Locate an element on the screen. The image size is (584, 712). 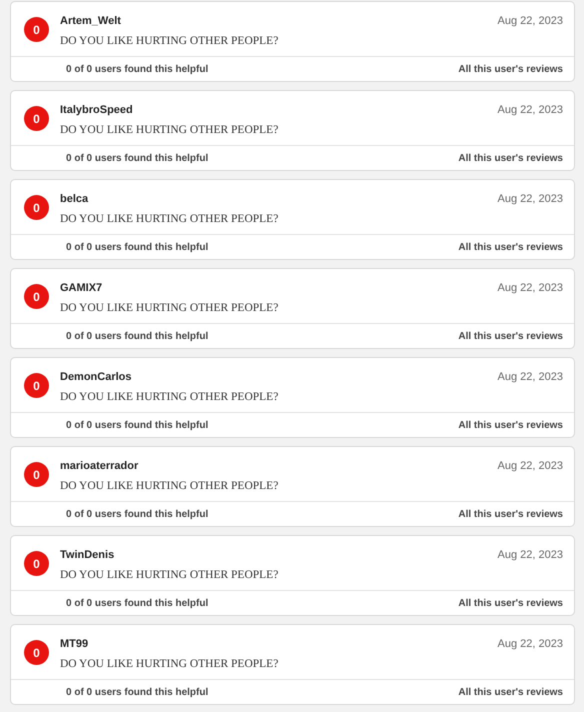
username: Artem_Welt is located at coordinates (90, 21).